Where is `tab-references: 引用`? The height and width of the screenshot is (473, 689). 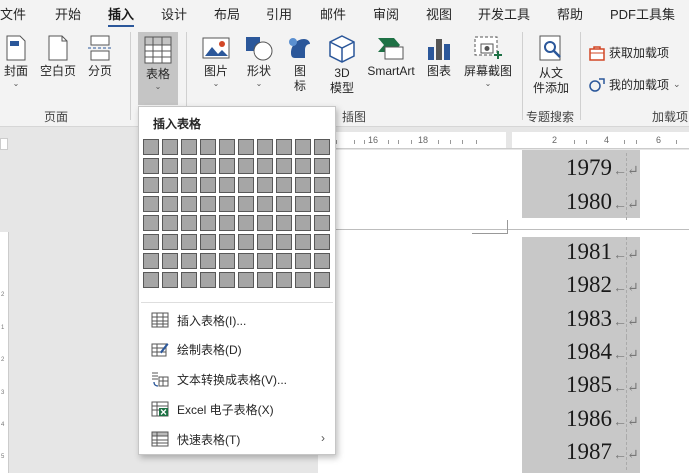
tab-references: 引用 is located at coordinates (279, 13).